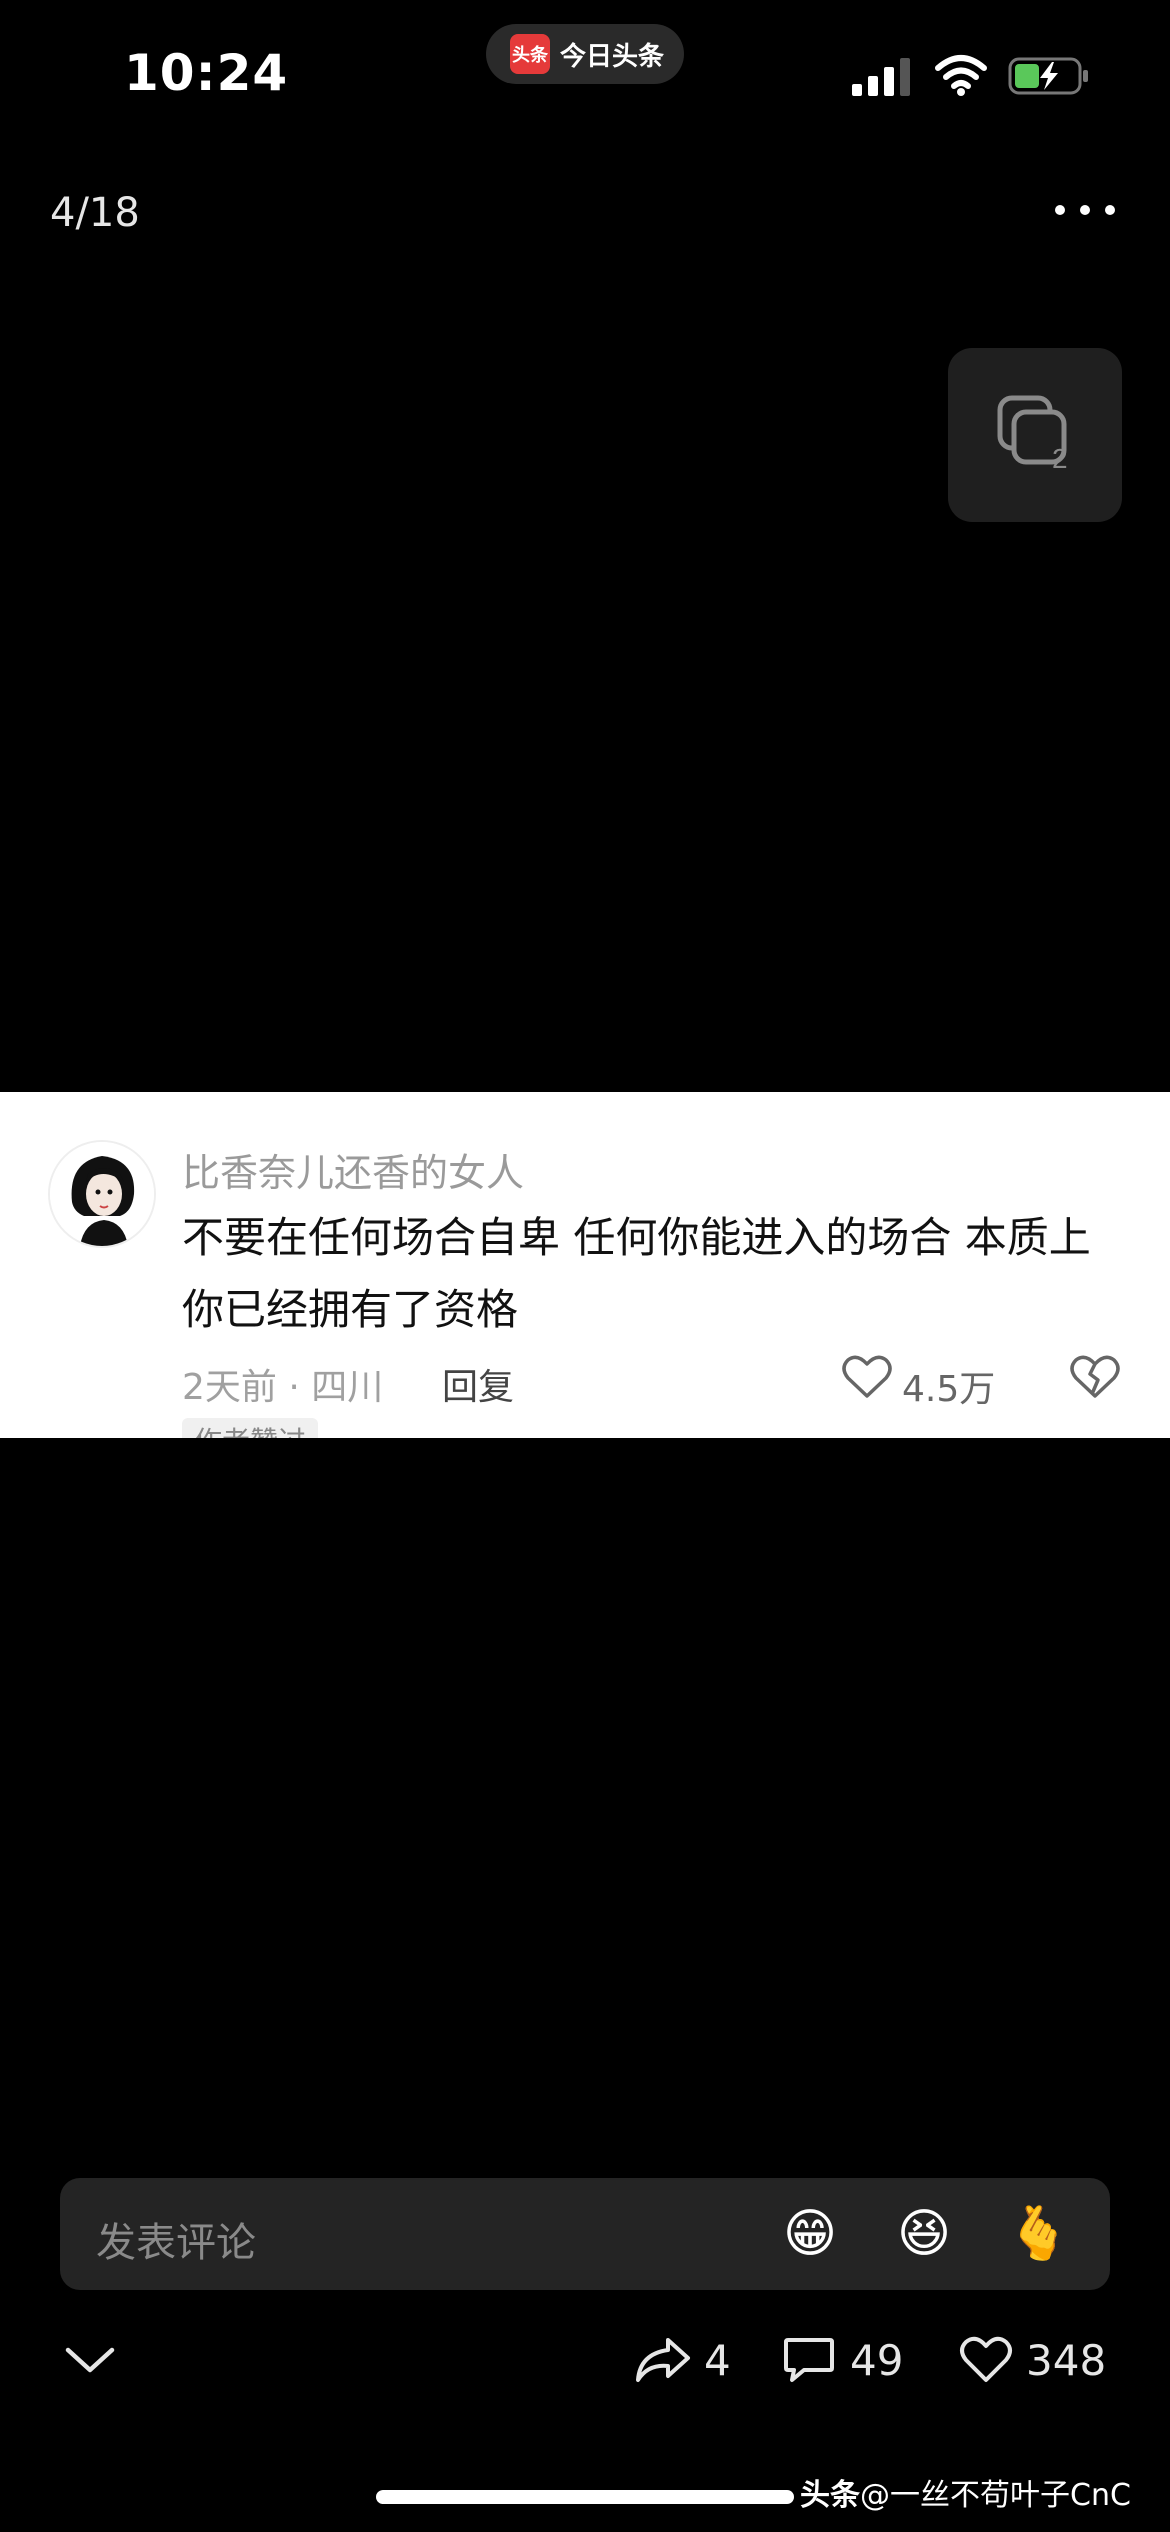 Image resolution: width=1170 pixels, height=2532 pixels. What do you see at coordinates (206, 73) in the screenshot?
I see `status-time: 10:24` at bounding box center [206, 73].